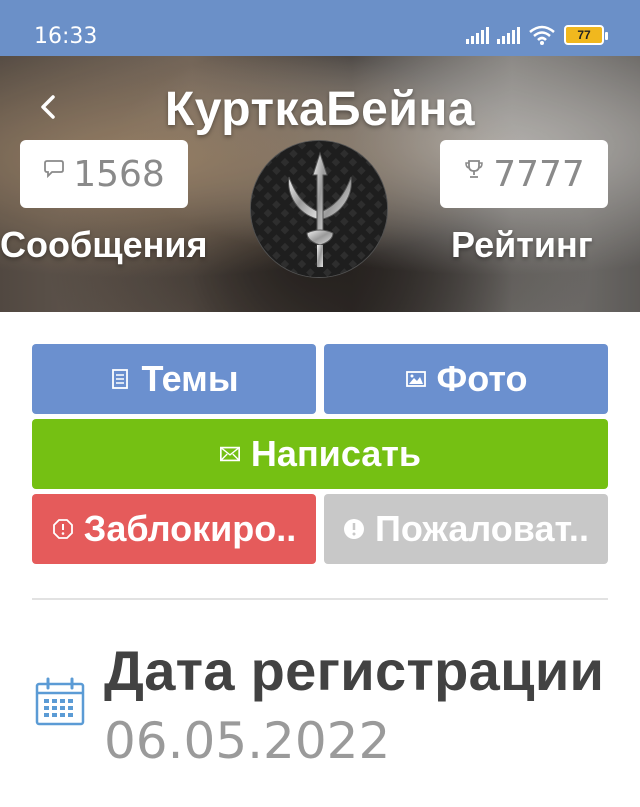  Describe the element at coordinates (415, 379) in the screenshot. I see `image-icon` at that location.